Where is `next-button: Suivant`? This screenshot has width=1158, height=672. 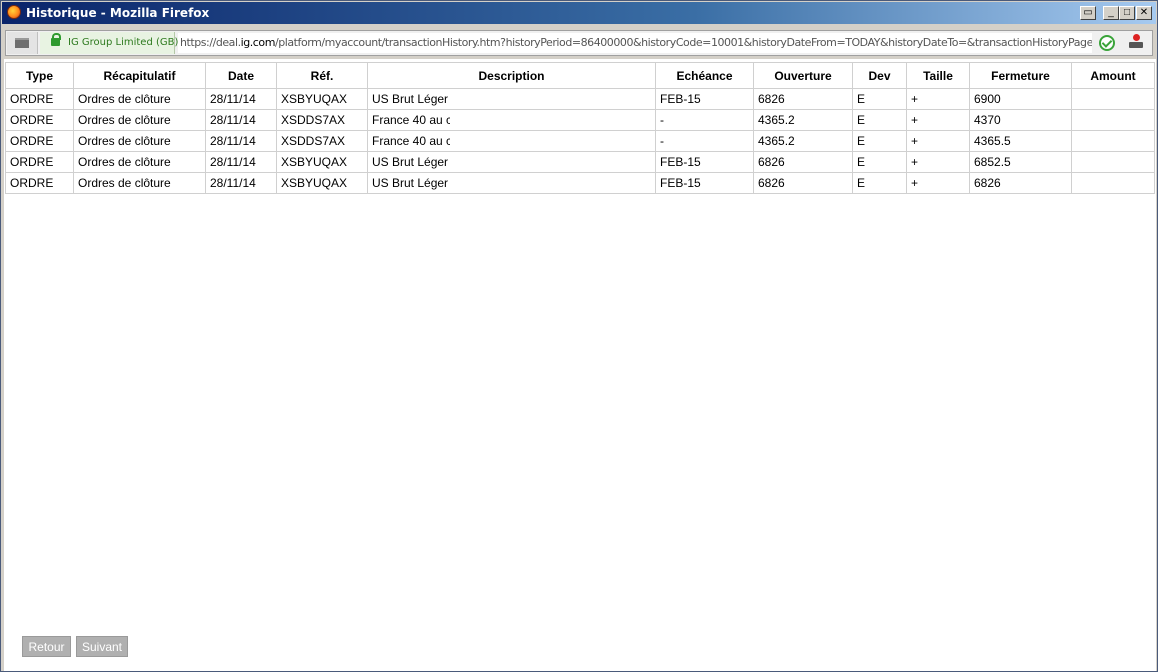
next-button: Suivant is located at coordinates (102, 646).